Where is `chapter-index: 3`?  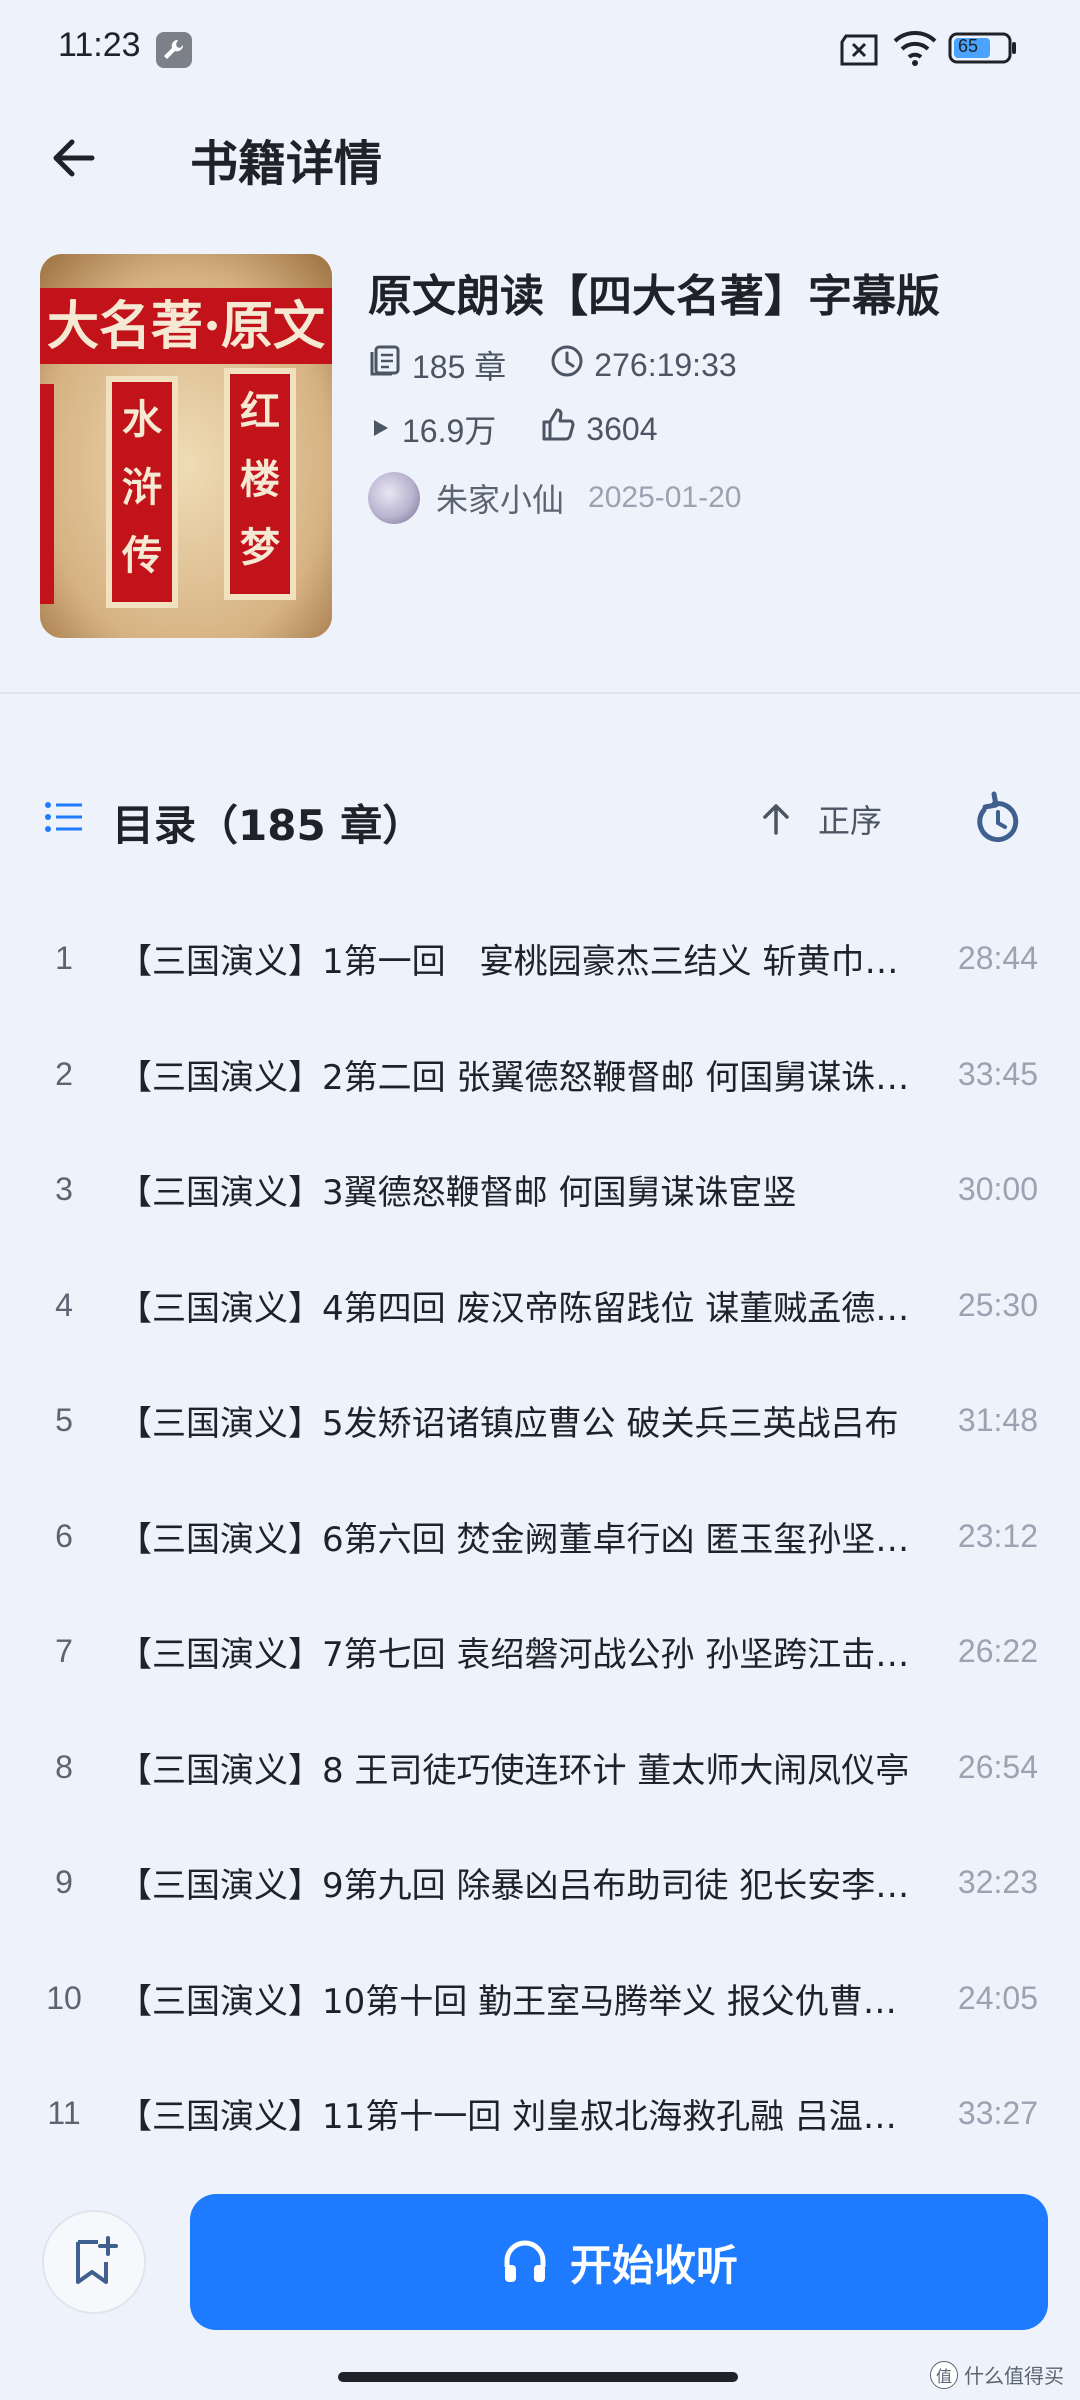 chapter-index: 3 is located at coordinates (64, 1188).